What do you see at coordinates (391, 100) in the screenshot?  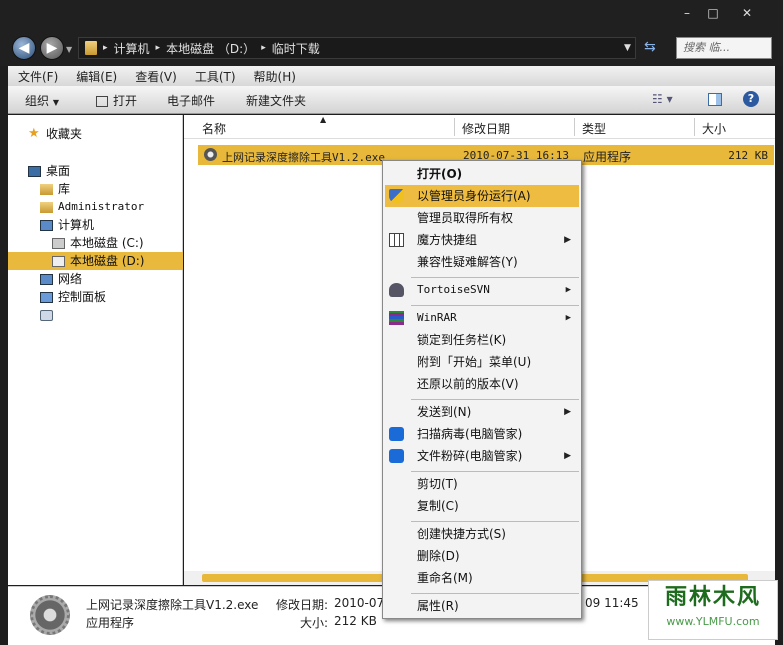 I see `command-bar: 组织 ▼ 打开 电子邮件 新建文件夹 ☷ ▾ ?` at bounding box center [391, 100].